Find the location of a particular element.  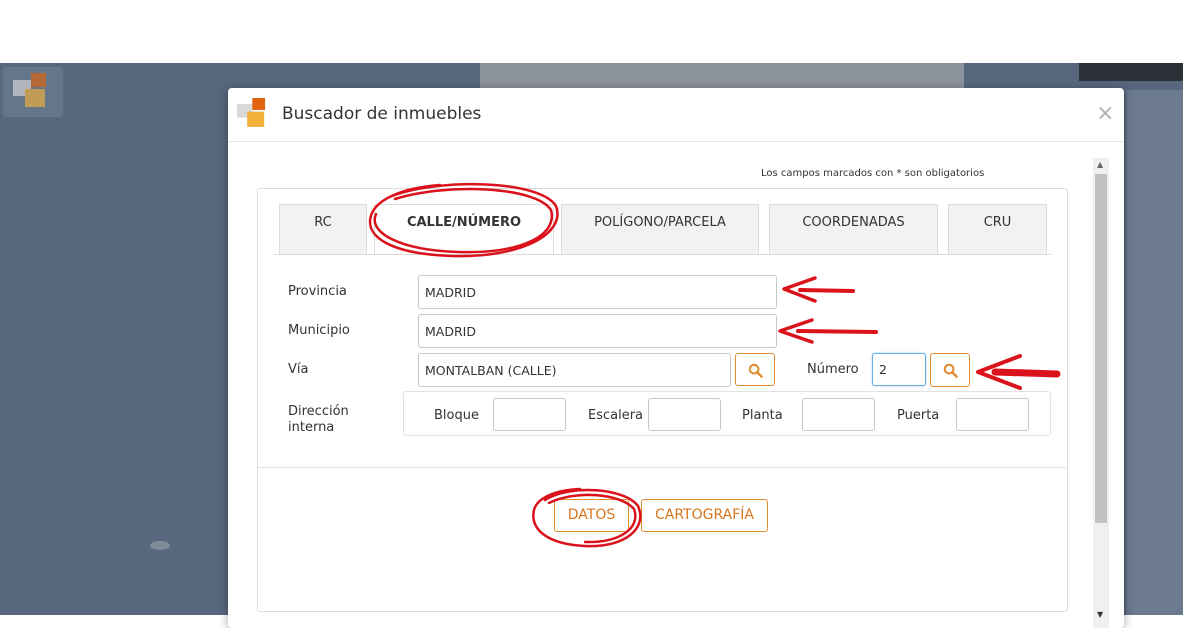

provincia-label: Provincia is located at coordinates (317, 291).